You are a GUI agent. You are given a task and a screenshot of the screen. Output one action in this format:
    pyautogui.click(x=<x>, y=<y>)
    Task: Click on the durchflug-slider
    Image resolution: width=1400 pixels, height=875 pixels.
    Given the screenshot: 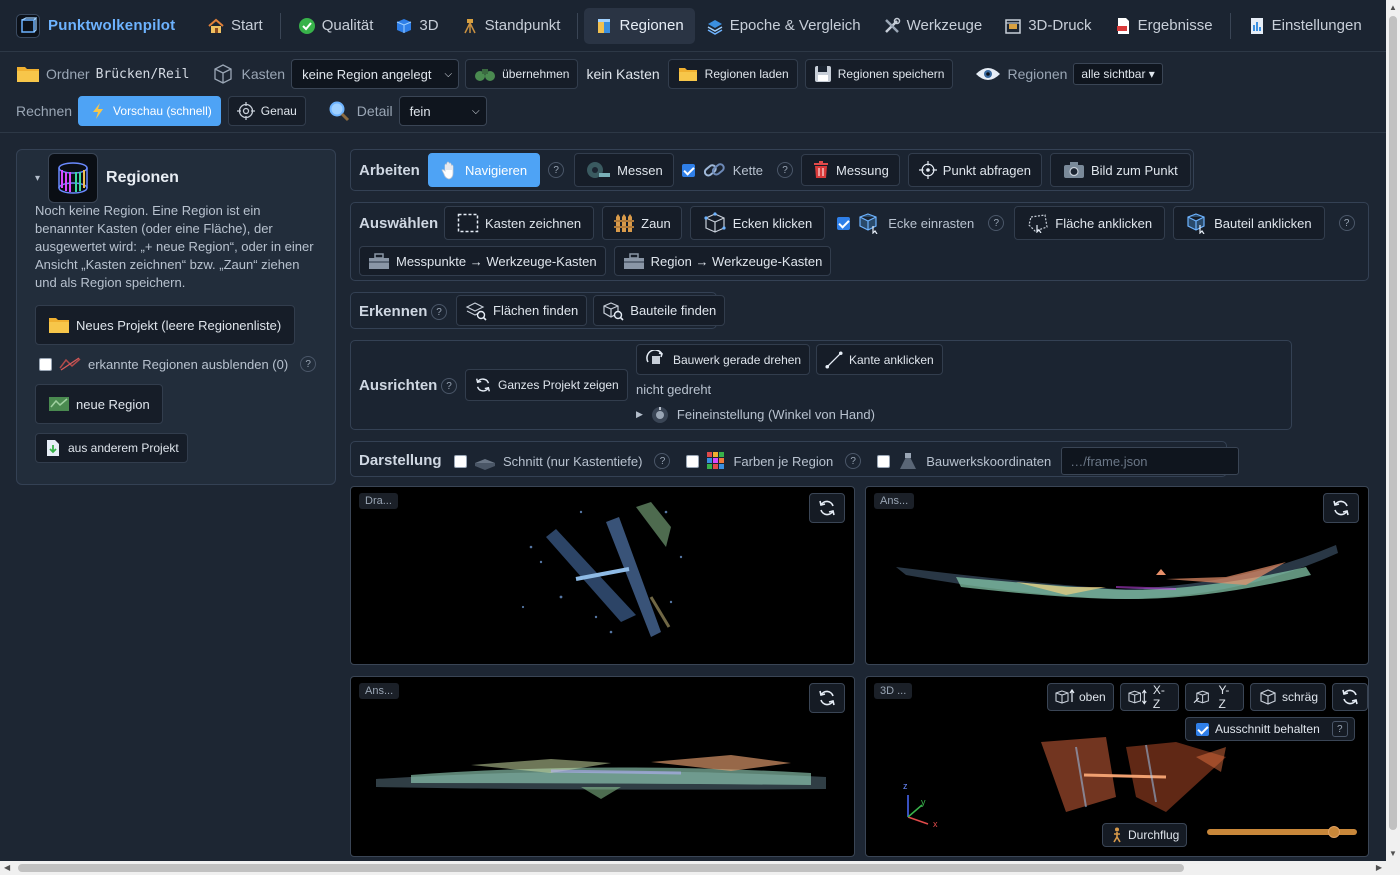 What is the action you would take?
    pyautogui.click(x=1282, y=832)
    